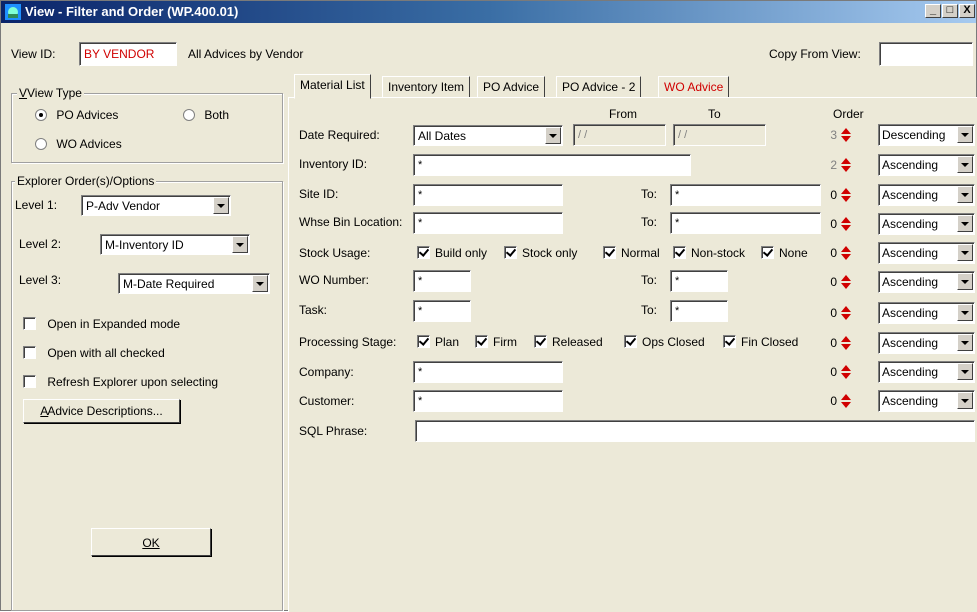  I want to click on close-button: X, so click(967, 11).